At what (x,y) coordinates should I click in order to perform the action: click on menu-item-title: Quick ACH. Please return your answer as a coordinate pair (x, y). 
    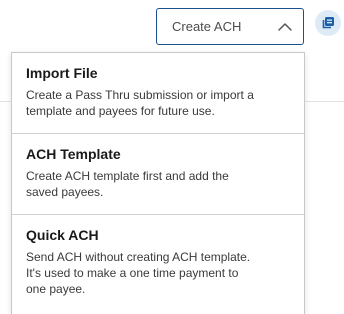
    Looking at the image, I should click on (62, 235).